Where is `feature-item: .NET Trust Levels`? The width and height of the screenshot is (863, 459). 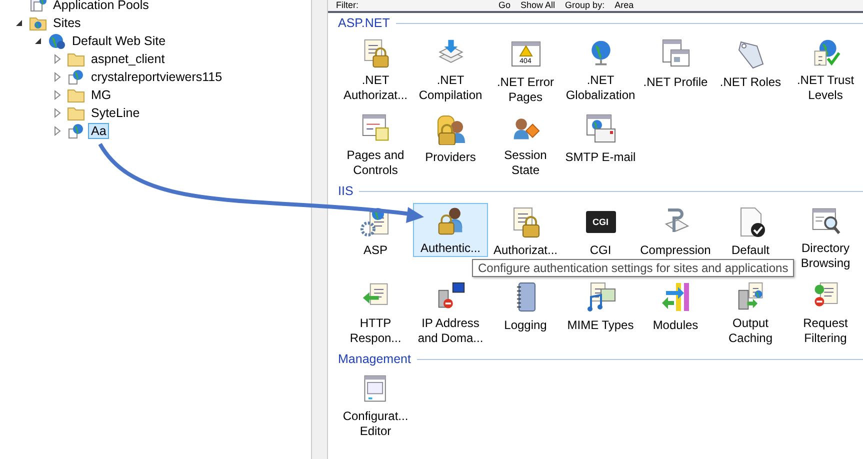 feature-item: .NET Trust Levels is located at coordinates (825, 69).